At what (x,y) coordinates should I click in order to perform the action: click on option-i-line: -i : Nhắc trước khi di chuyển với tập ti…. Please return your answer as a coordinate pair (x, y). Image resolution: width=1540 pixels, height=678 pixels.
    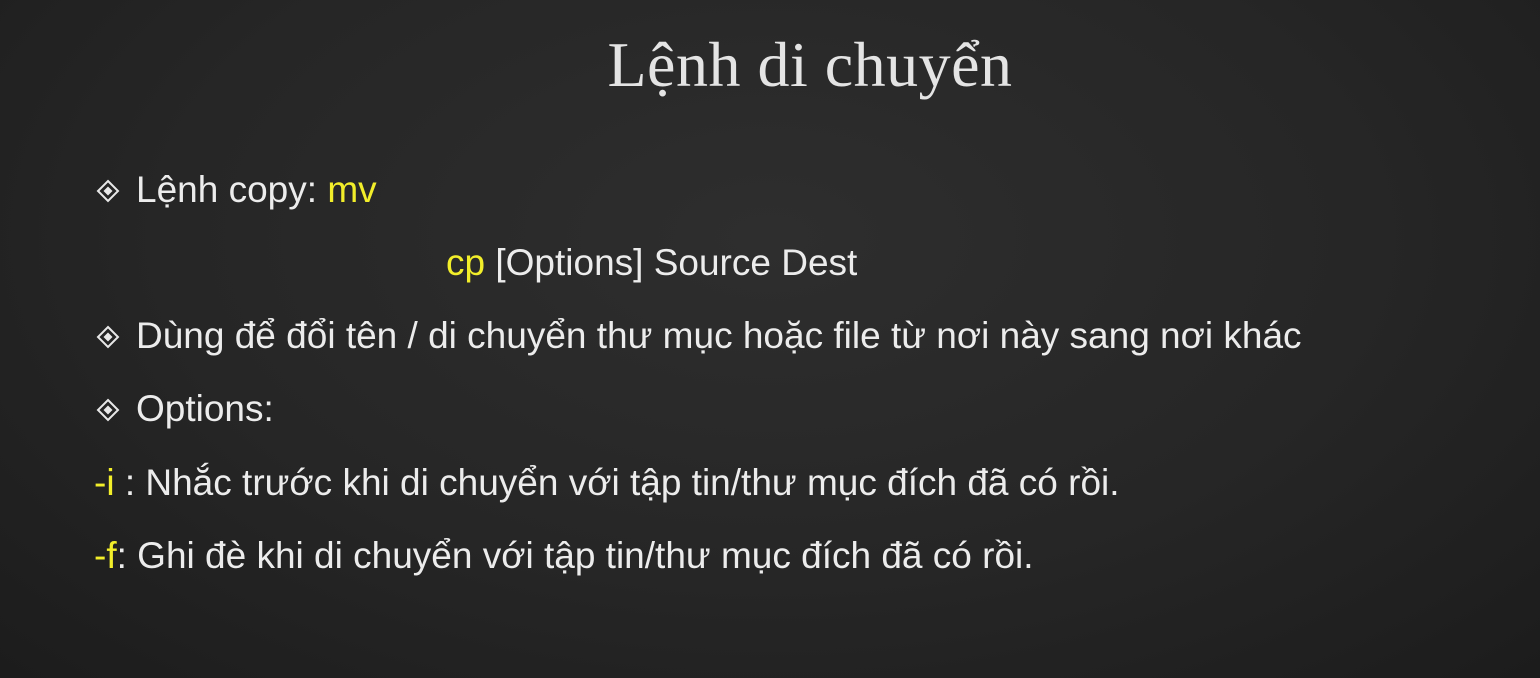
    Looking at the image, I should click on (607, 482).